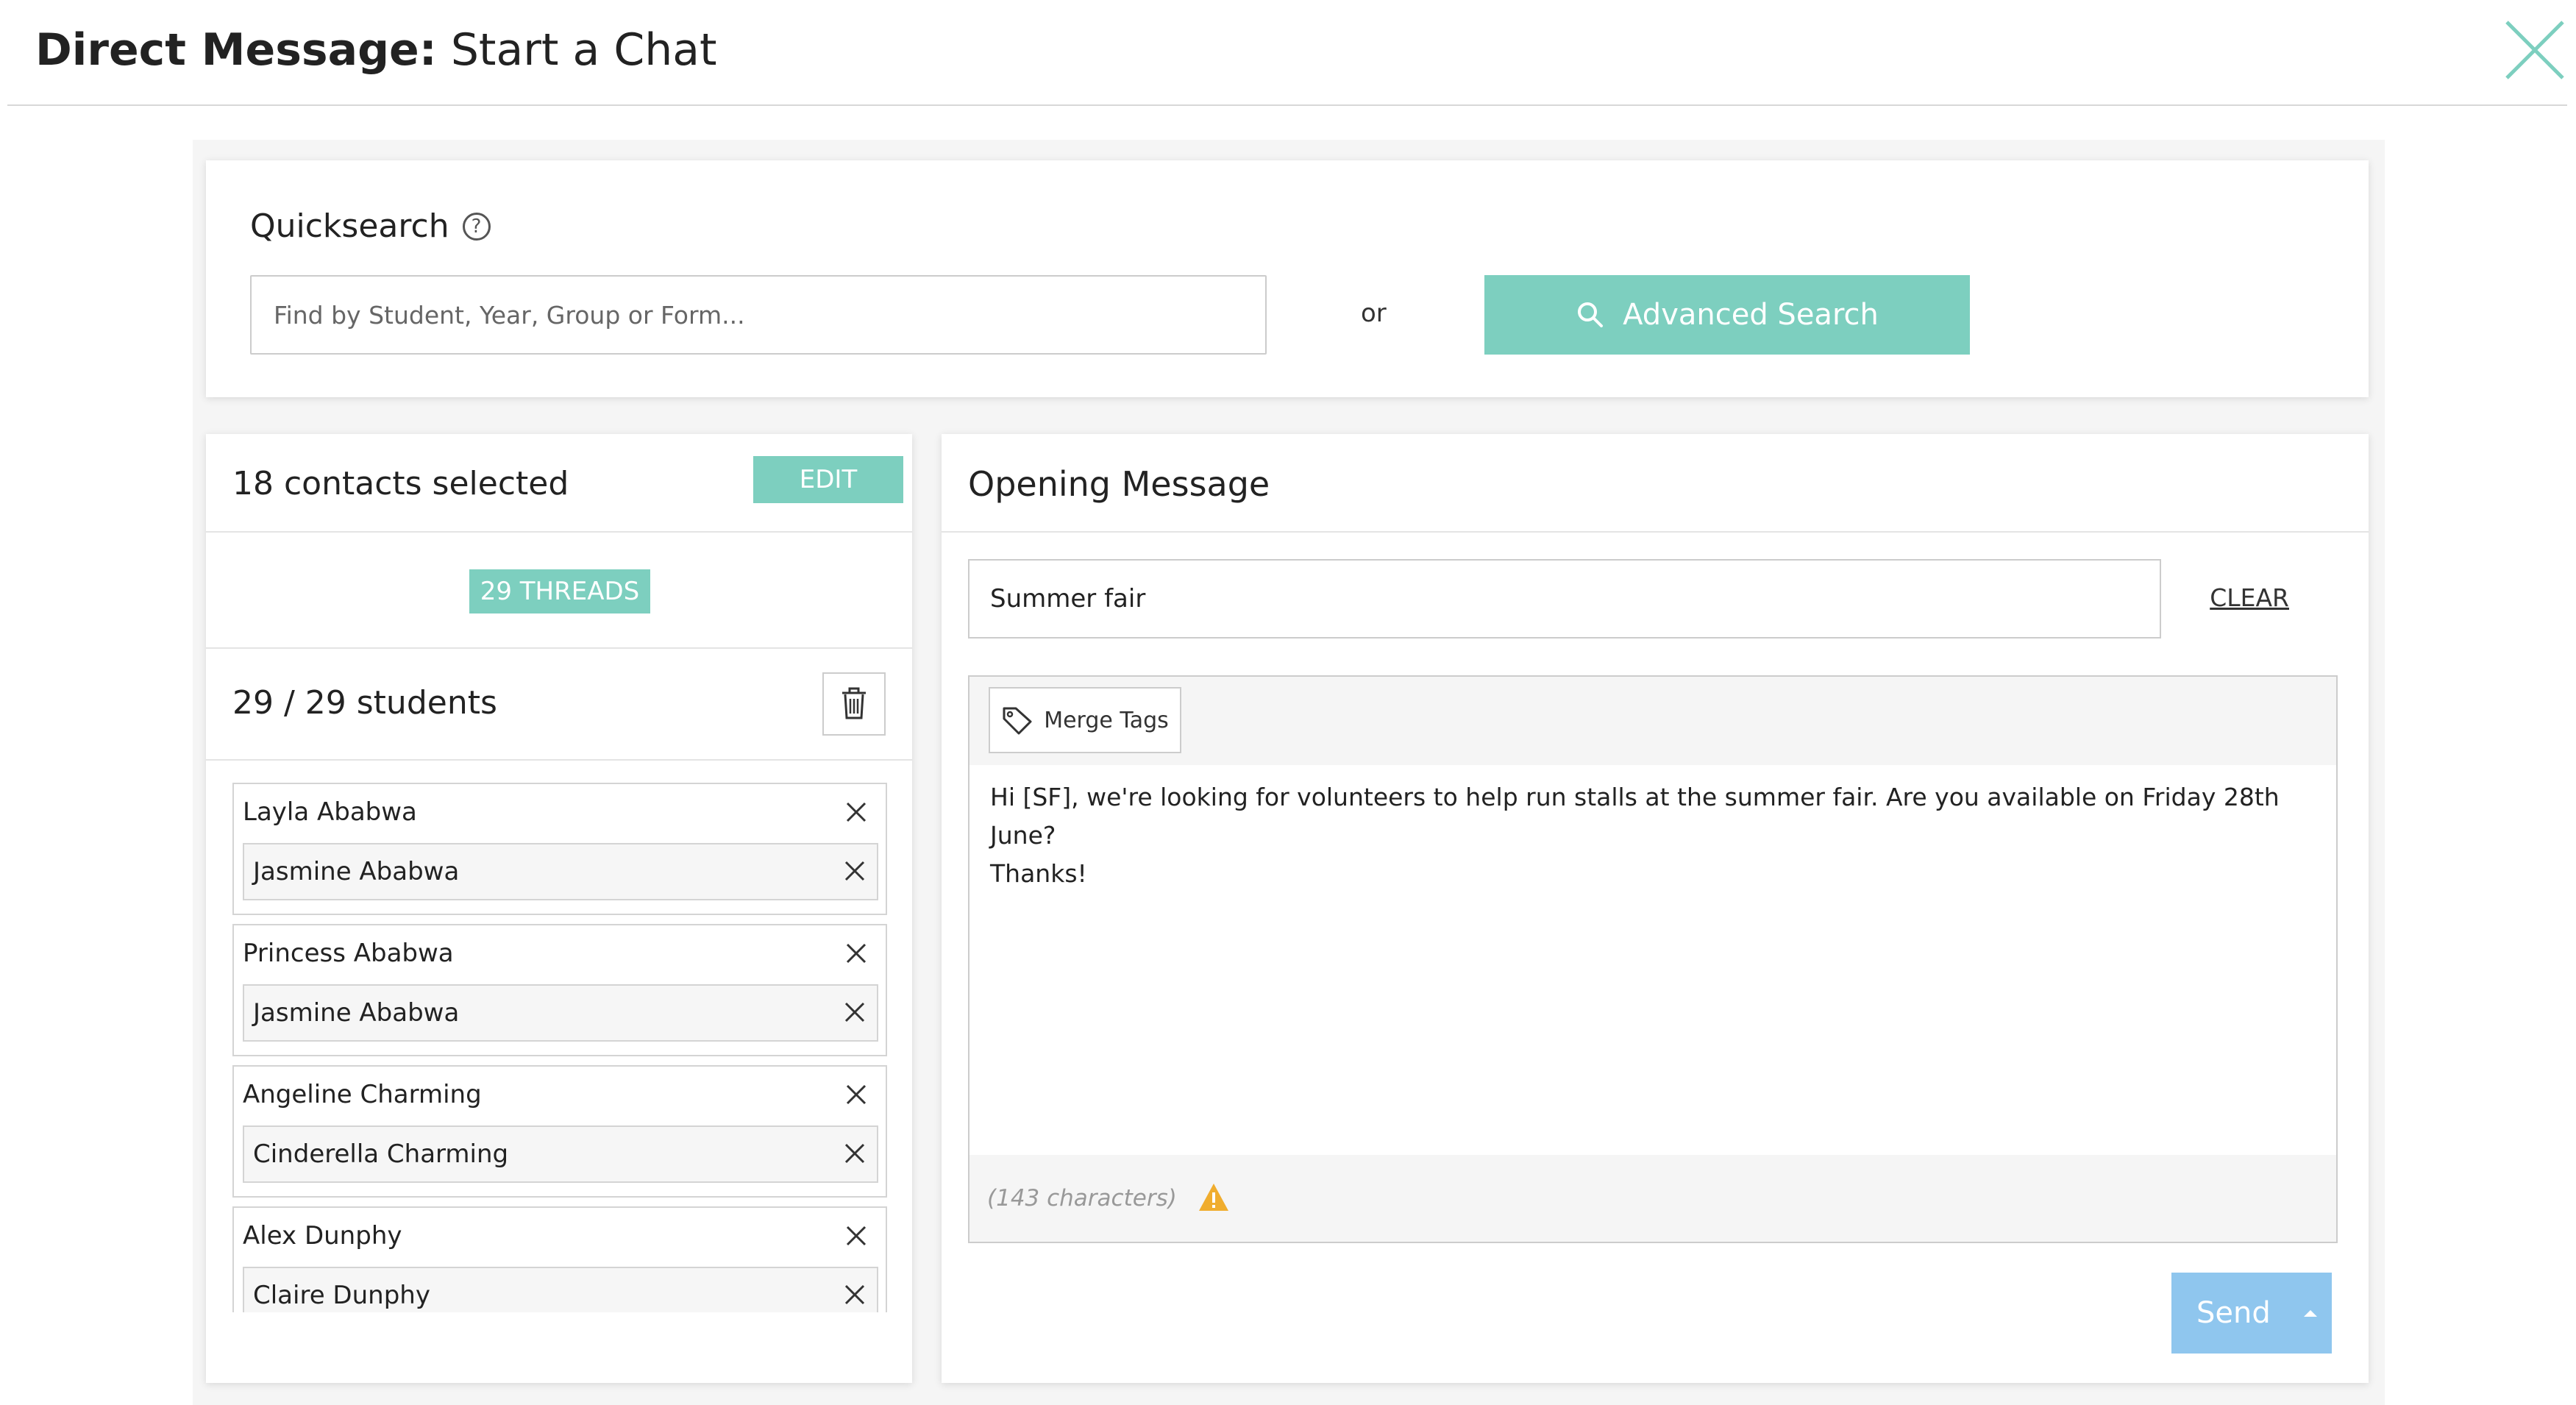 This screenshot has width=2576, height=1405. Describe the element at coordinates (1106, 720) in the screenshot. I see `merge-tags-label: Merge Tags` at that location.